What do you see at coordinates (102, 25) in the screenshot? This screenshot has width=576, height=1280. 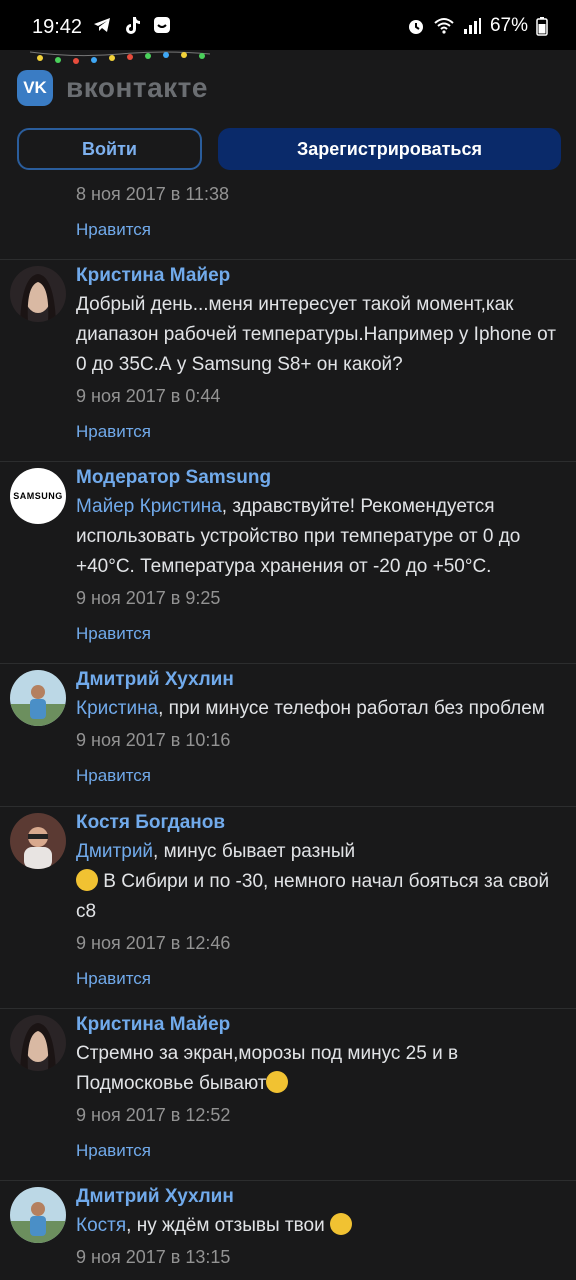 I see `telegram-icon` at bounding box center [102, 25].